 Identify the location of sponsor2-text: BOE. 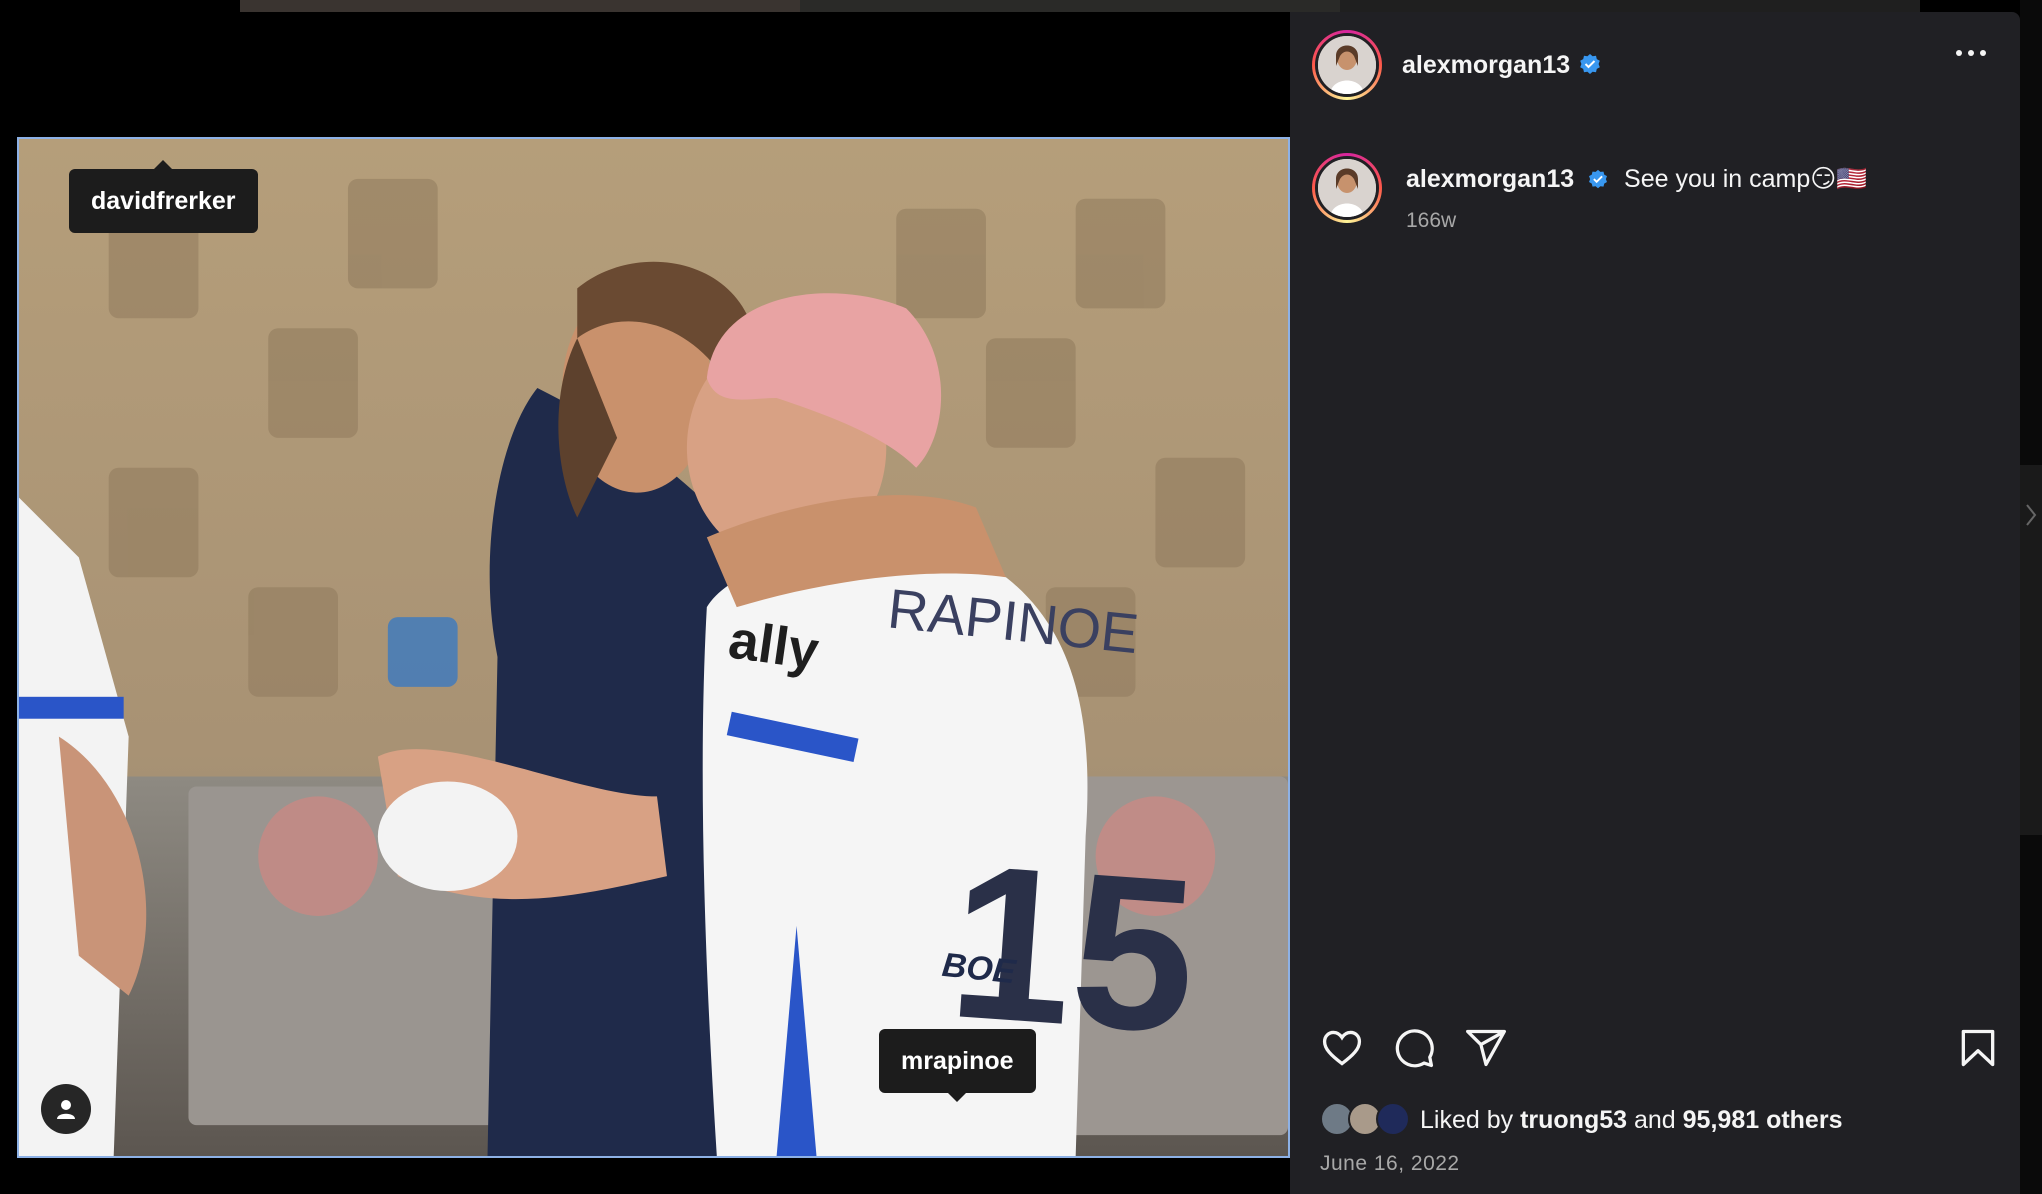
(979, 969).